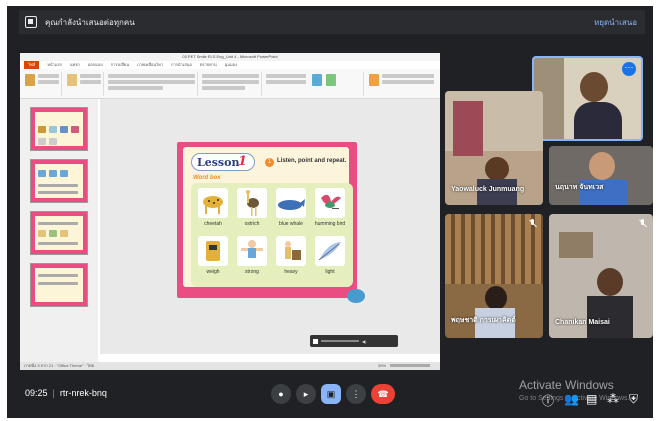 This screenshot has width=659, height=421. Describe the element at coordinates (150, 65) in the screenshot. I see `tab-animations: ภาพเคลื่อนไหว` at that location.